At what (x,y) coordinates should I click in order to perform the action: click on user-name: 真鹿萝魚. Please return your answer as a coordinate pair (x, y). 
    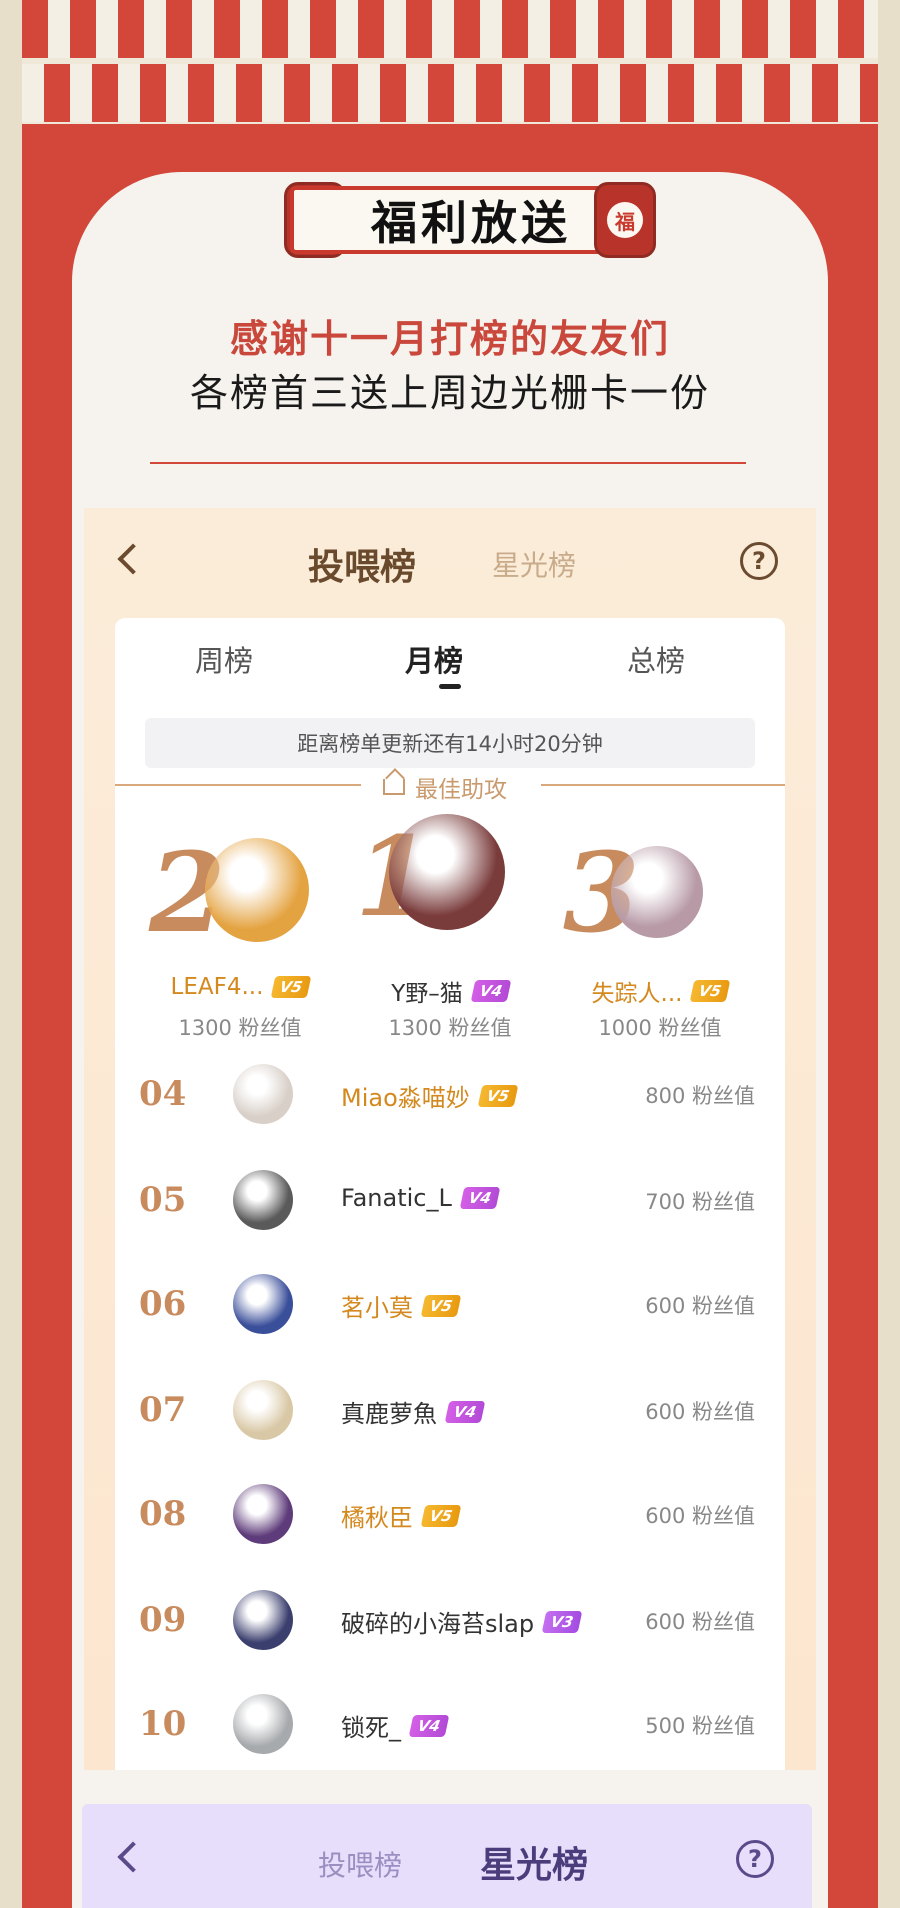
    Looking at the image, I should click on (389, 1414).